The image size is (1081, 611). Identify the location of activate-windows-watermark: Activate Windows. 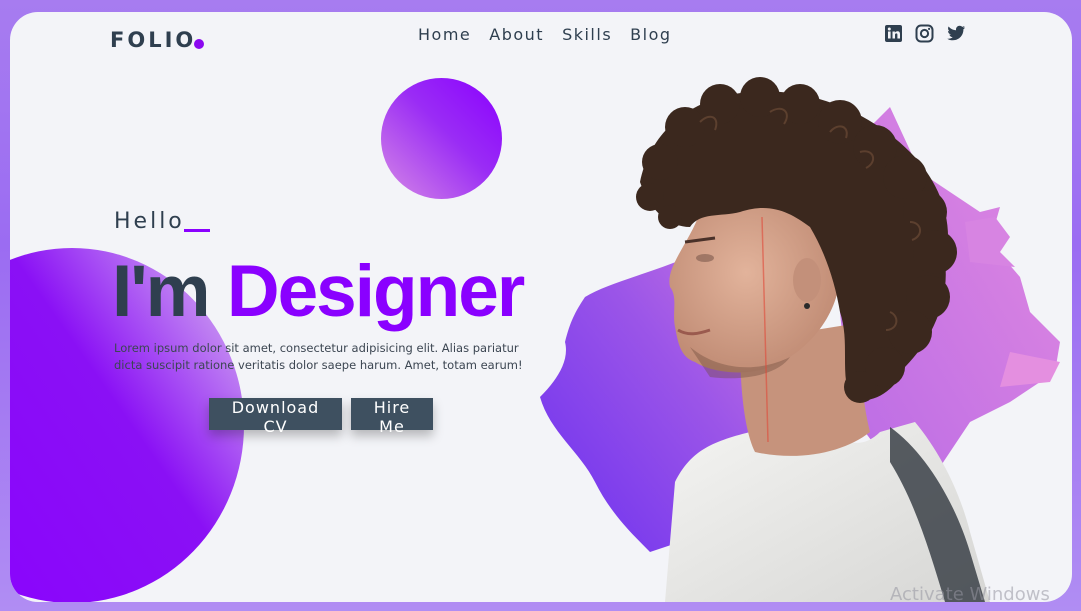
(970, 593).